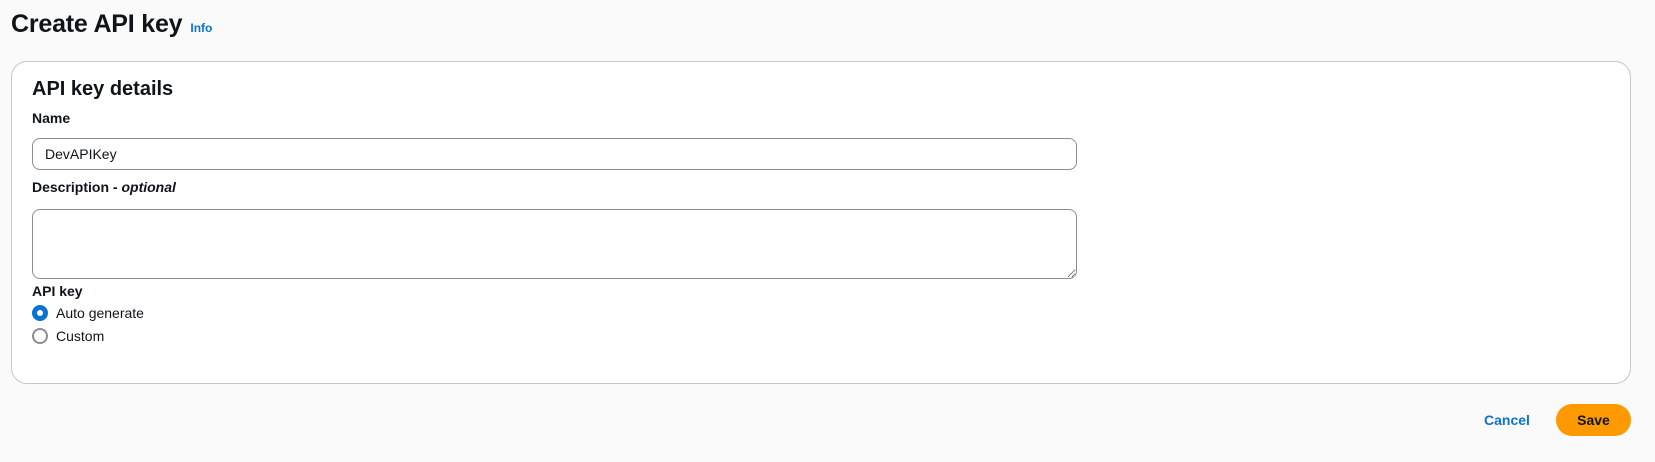 The image size is (1655, 462). Describe the element at coordinates (815, 420) in the screenshot. I see `form-actions: Cancel Save` at that location.